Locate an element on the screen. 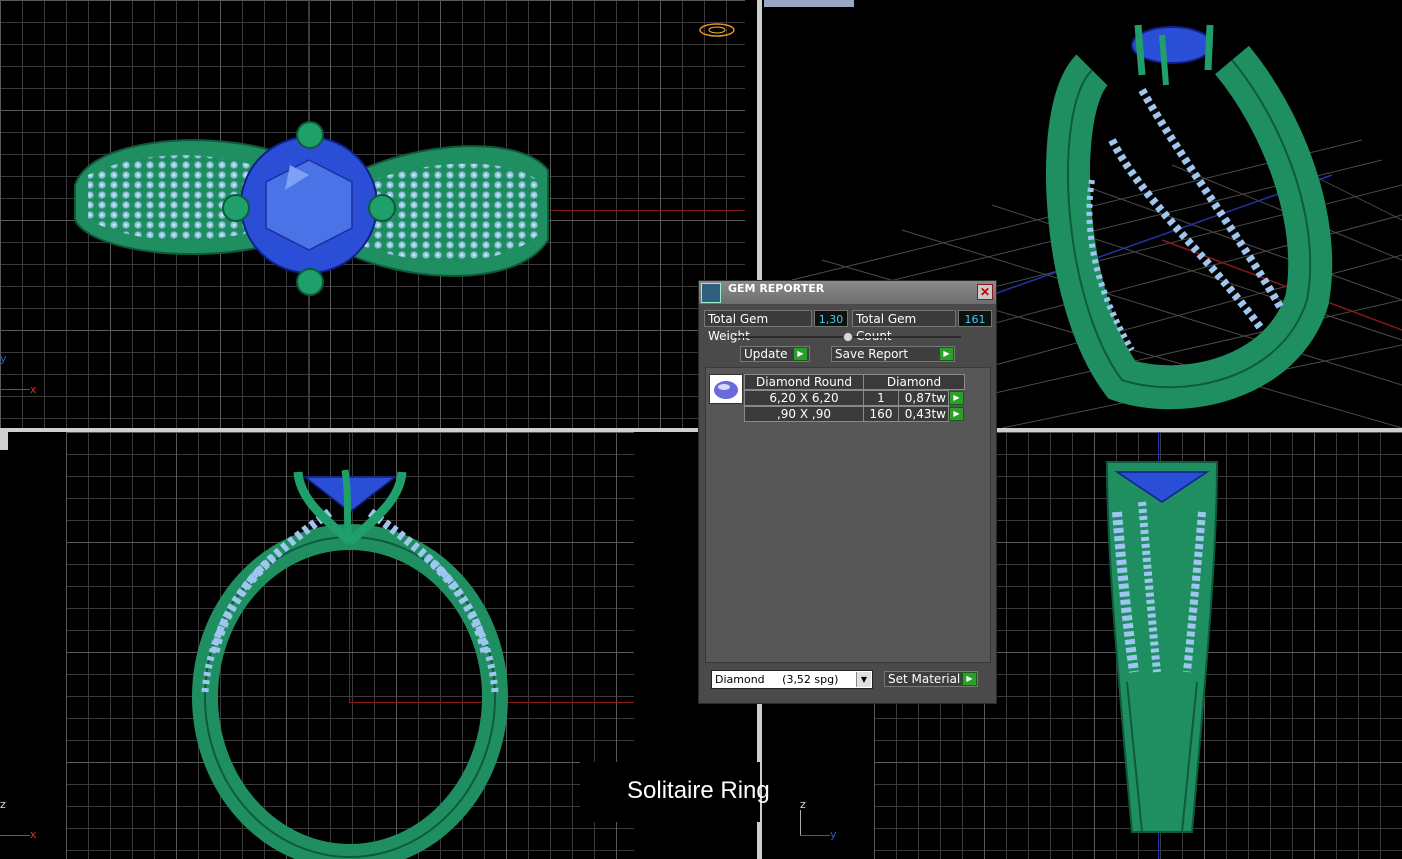 The image size is (1402, 859). diamond-gem-icon is located at coordinates (726, 389).